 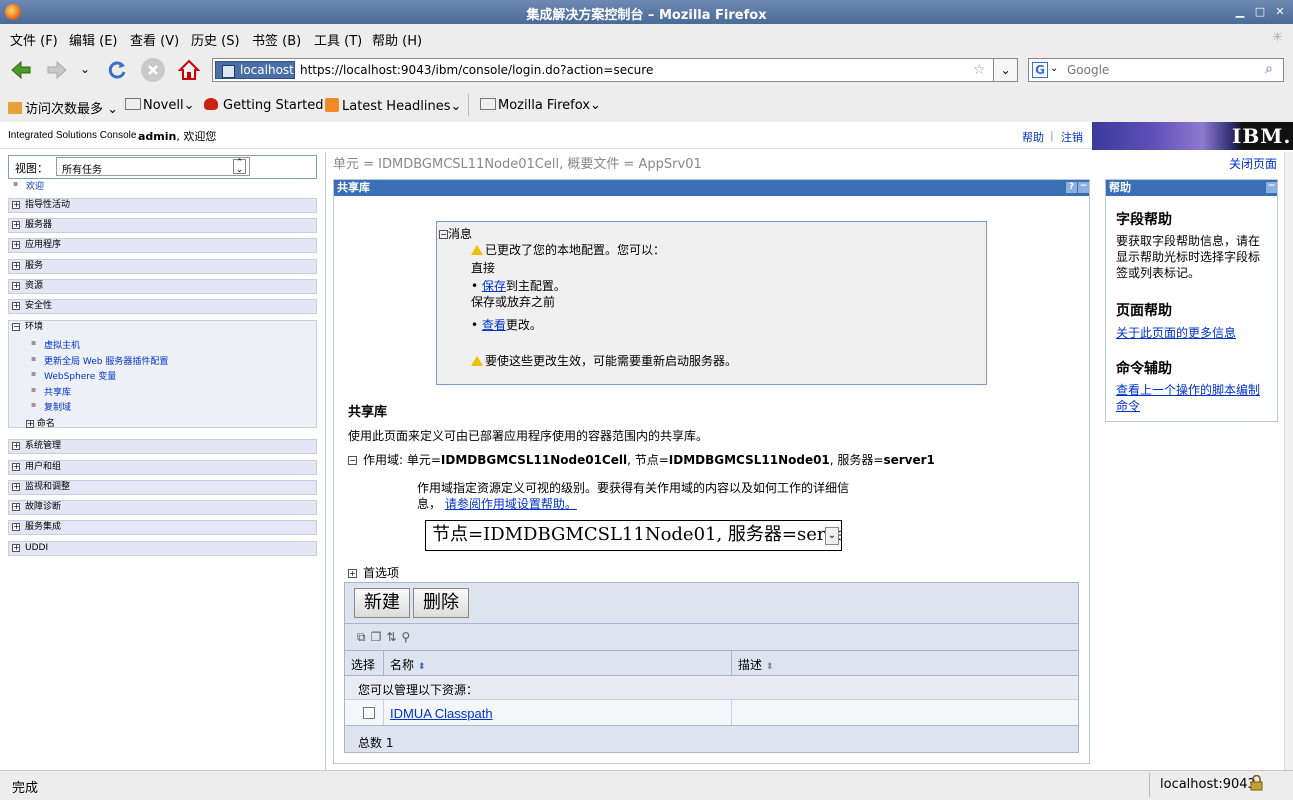 What do you see at coordinates (407, 664) in the screenshot?
I see `col-name: 名称 ⬍` at bounding box center [407, 664].